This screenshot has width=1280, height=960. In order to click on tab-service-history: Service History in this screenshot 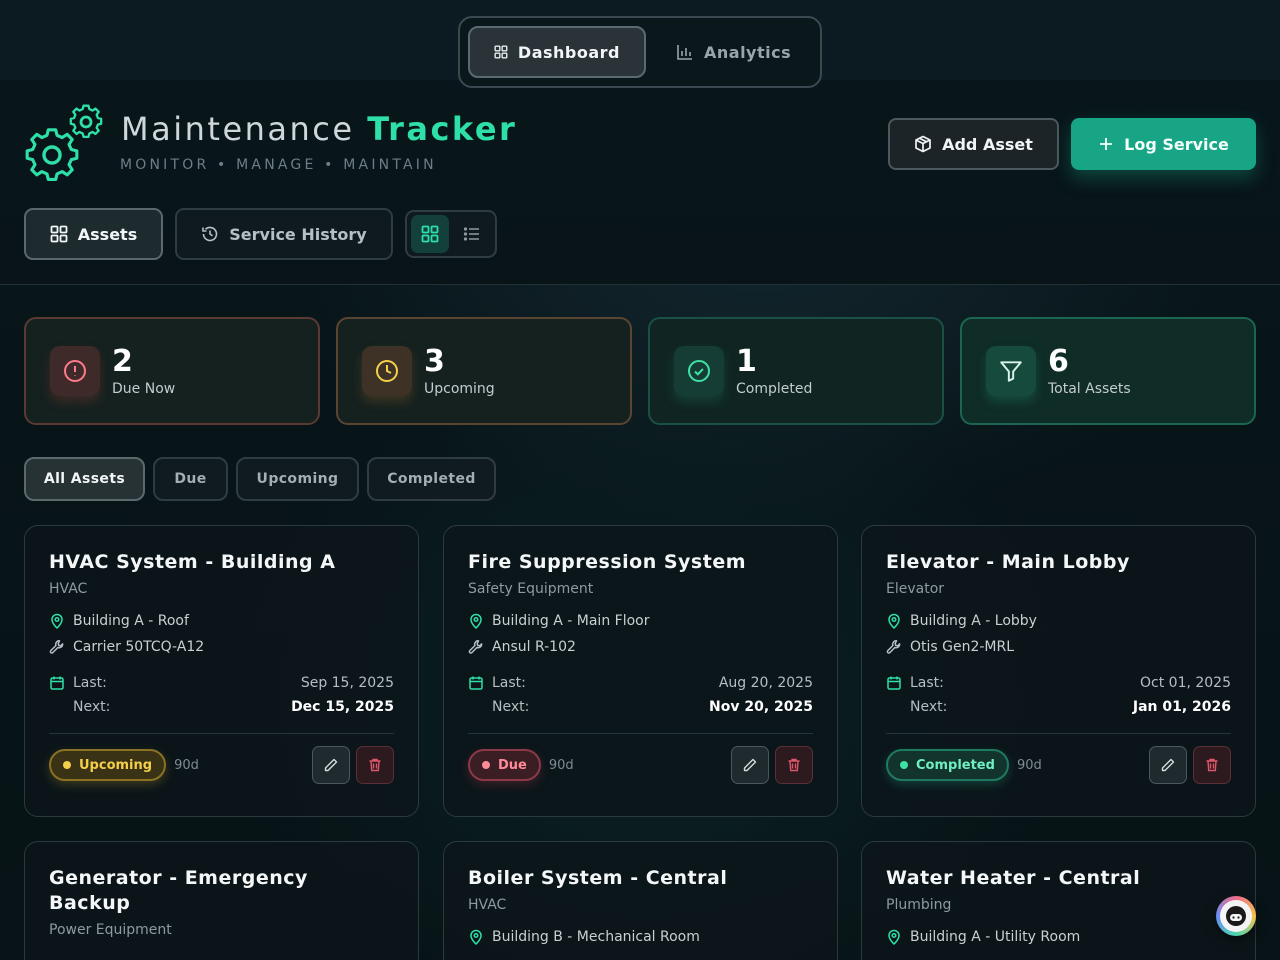, I will do `click(284, 234)`.